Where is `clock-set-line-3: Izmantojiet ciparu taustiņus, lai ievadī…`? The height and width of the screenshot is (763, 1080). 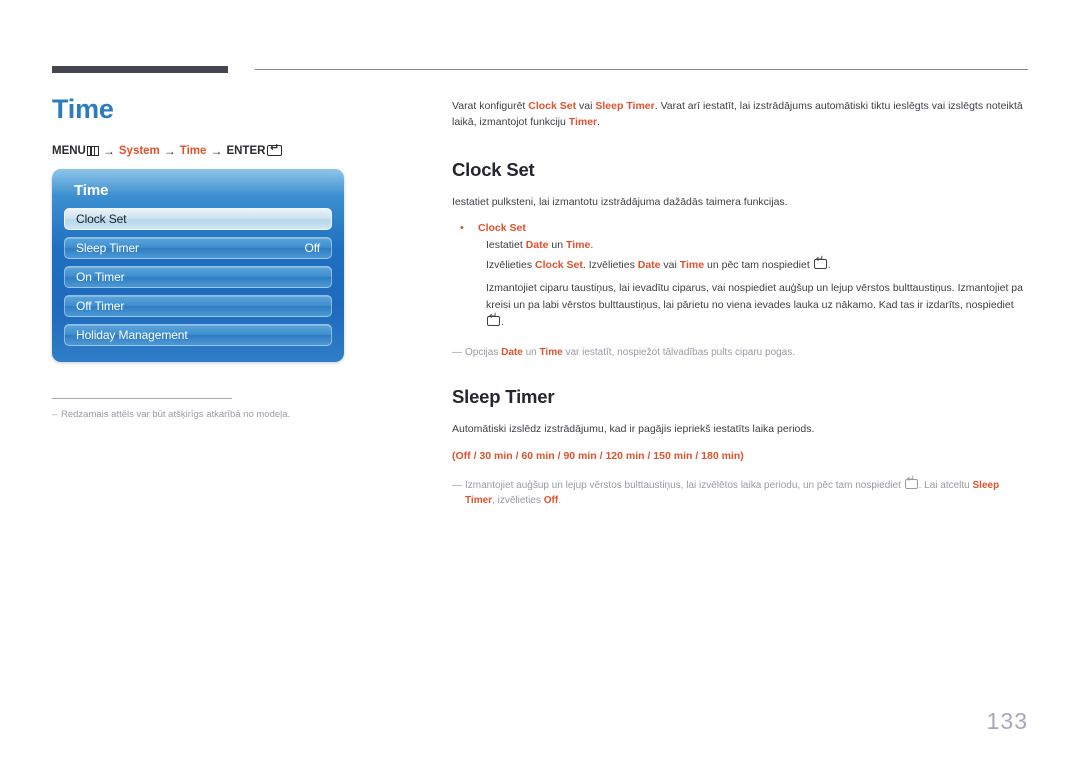 clock-set-line-3: Izmantojiet ciparu taustiņus, lai ievadī… is located at coordinates (757, 305).